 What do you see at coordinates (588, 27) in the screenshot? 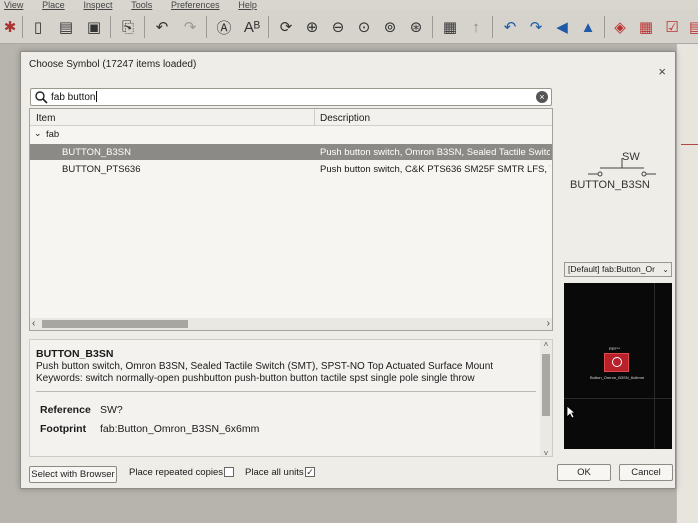
I see `mirror-h-icon: ▲` at bounding box center [588, 27].